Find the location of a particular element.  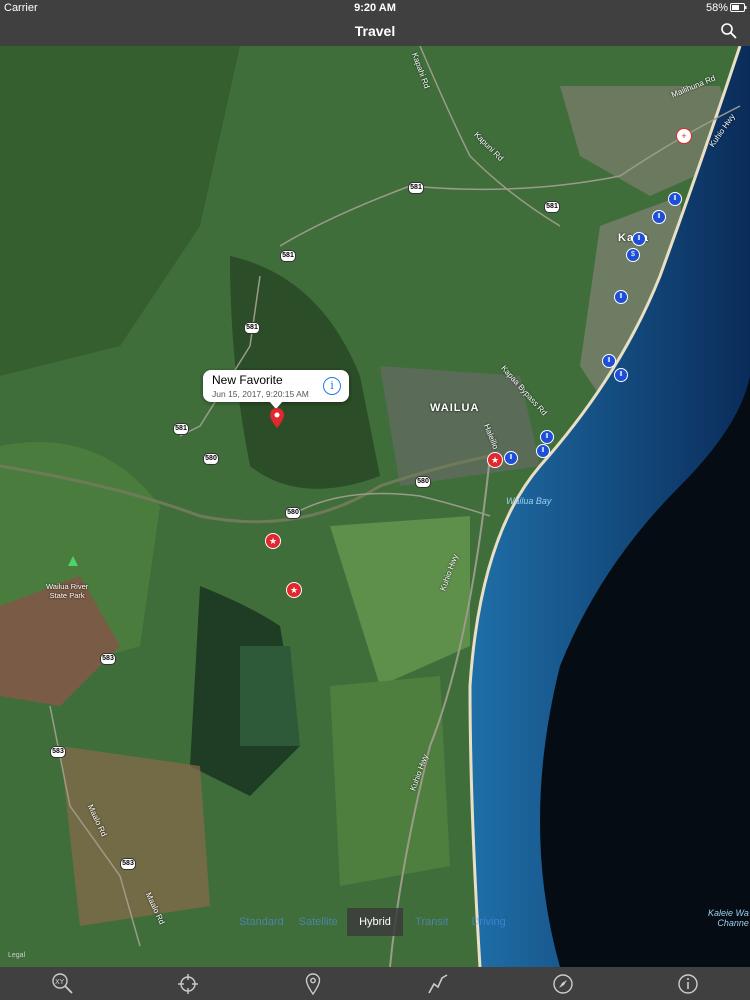

atm-marker: $ is located at coordinates (633, 255).